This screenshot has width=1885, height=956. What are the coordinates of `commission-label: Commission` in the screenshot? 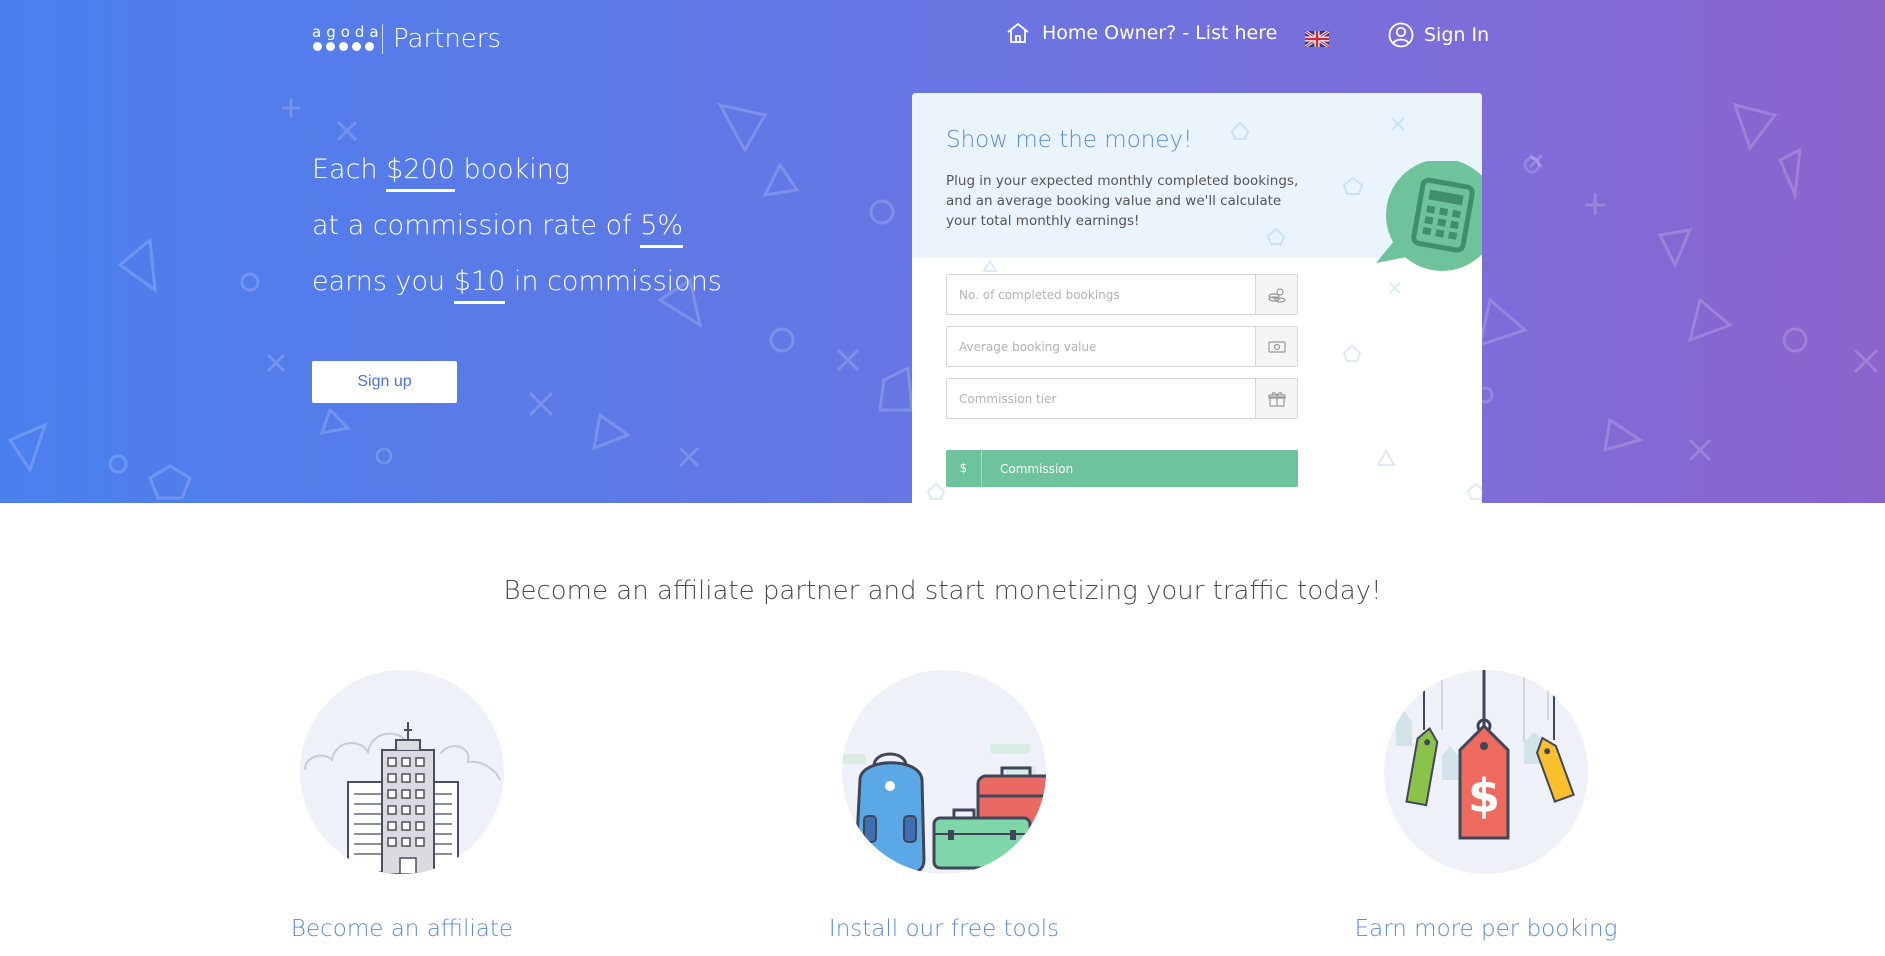 It's located at (1037, 468).